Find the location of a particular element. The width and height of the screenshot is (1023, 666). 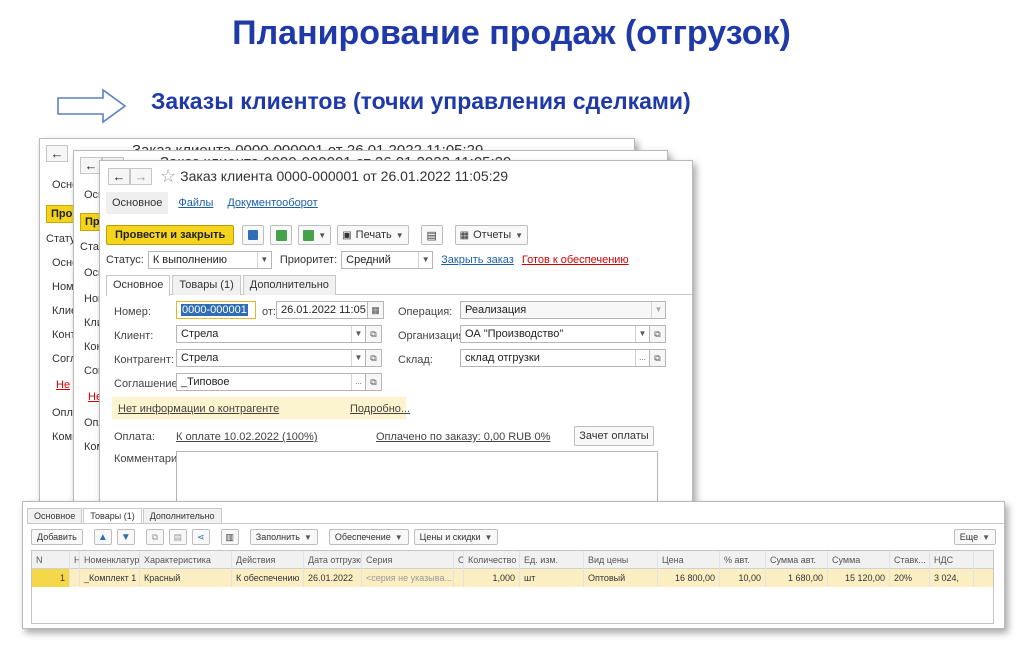

operation-field: Реализация ▼ is located at coordinates (563, 310).